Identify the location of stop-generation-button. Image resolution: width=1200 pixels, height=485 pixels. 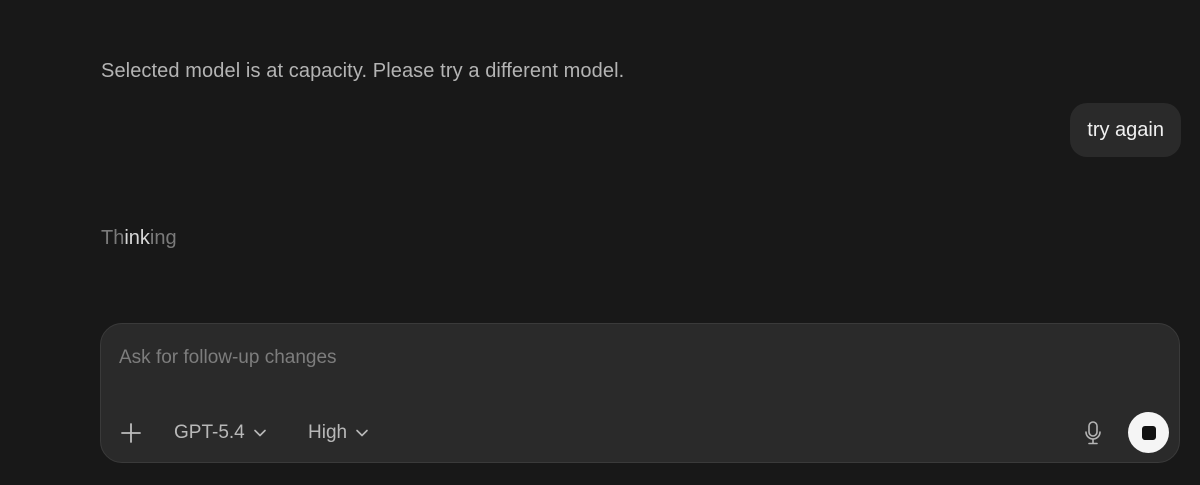
(1148, 432).